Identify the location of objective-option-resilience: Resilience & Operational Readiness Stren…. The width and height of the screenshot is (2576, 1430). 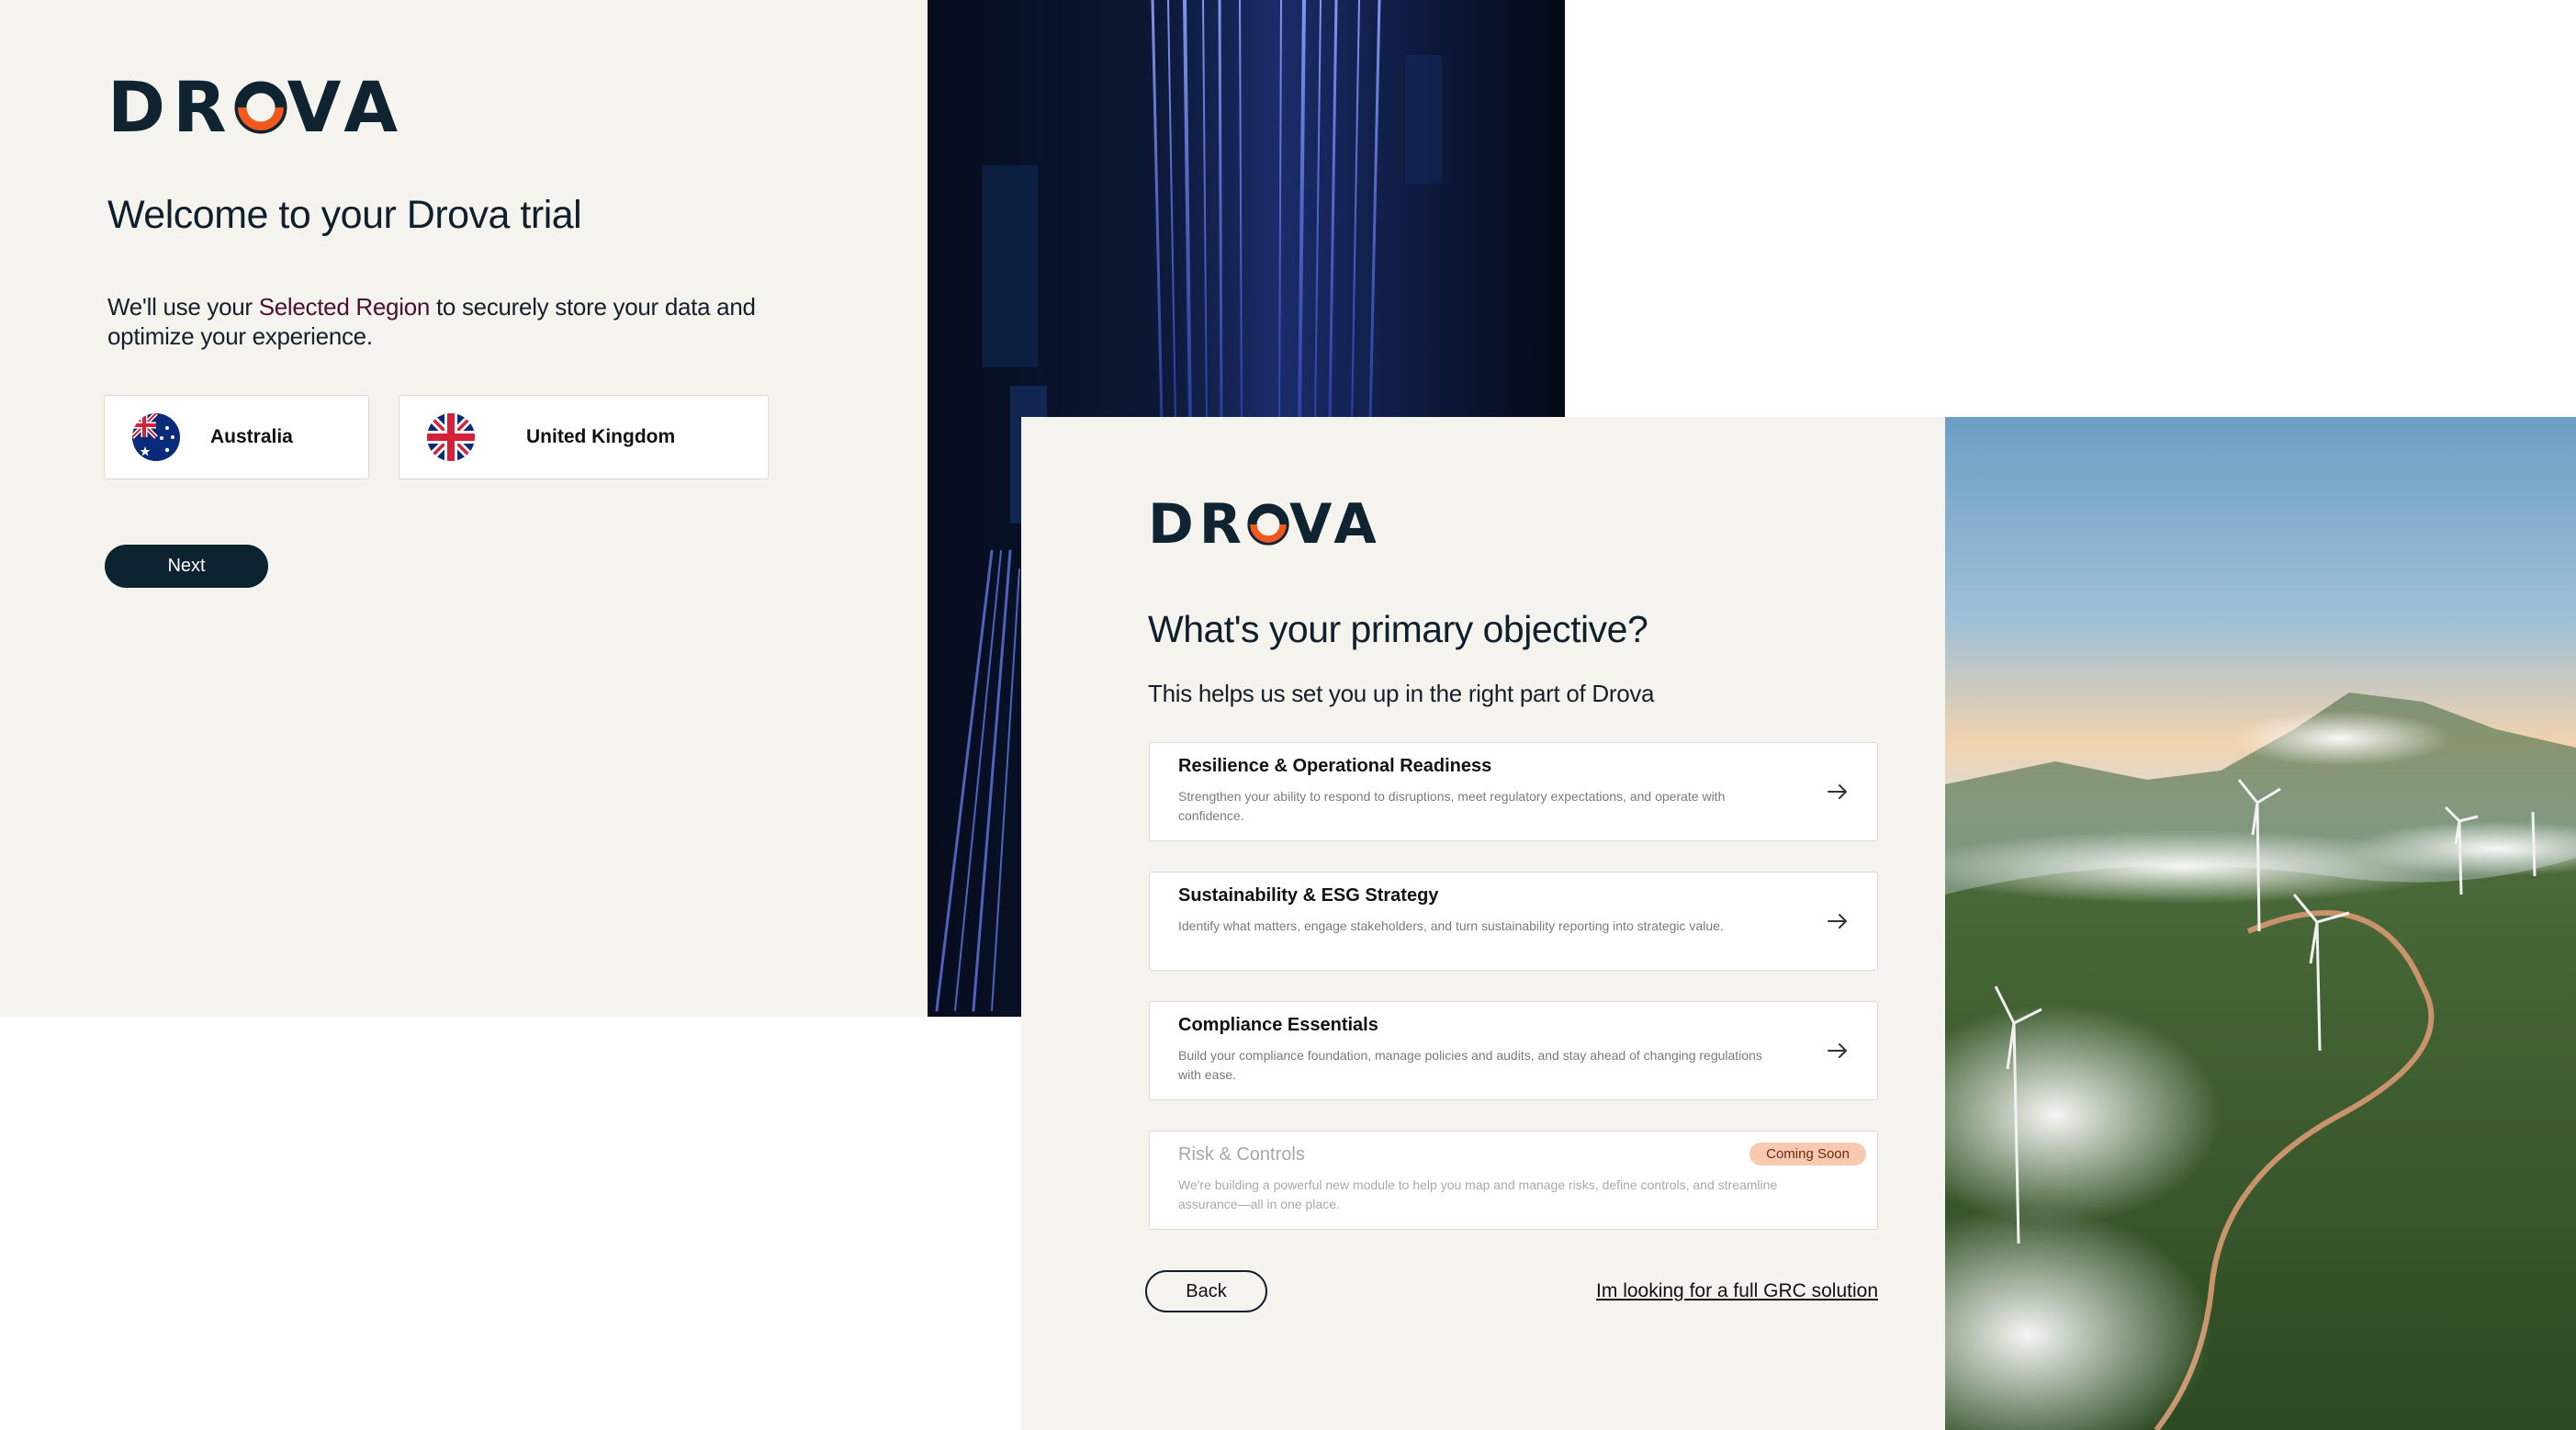
(1513, 791).